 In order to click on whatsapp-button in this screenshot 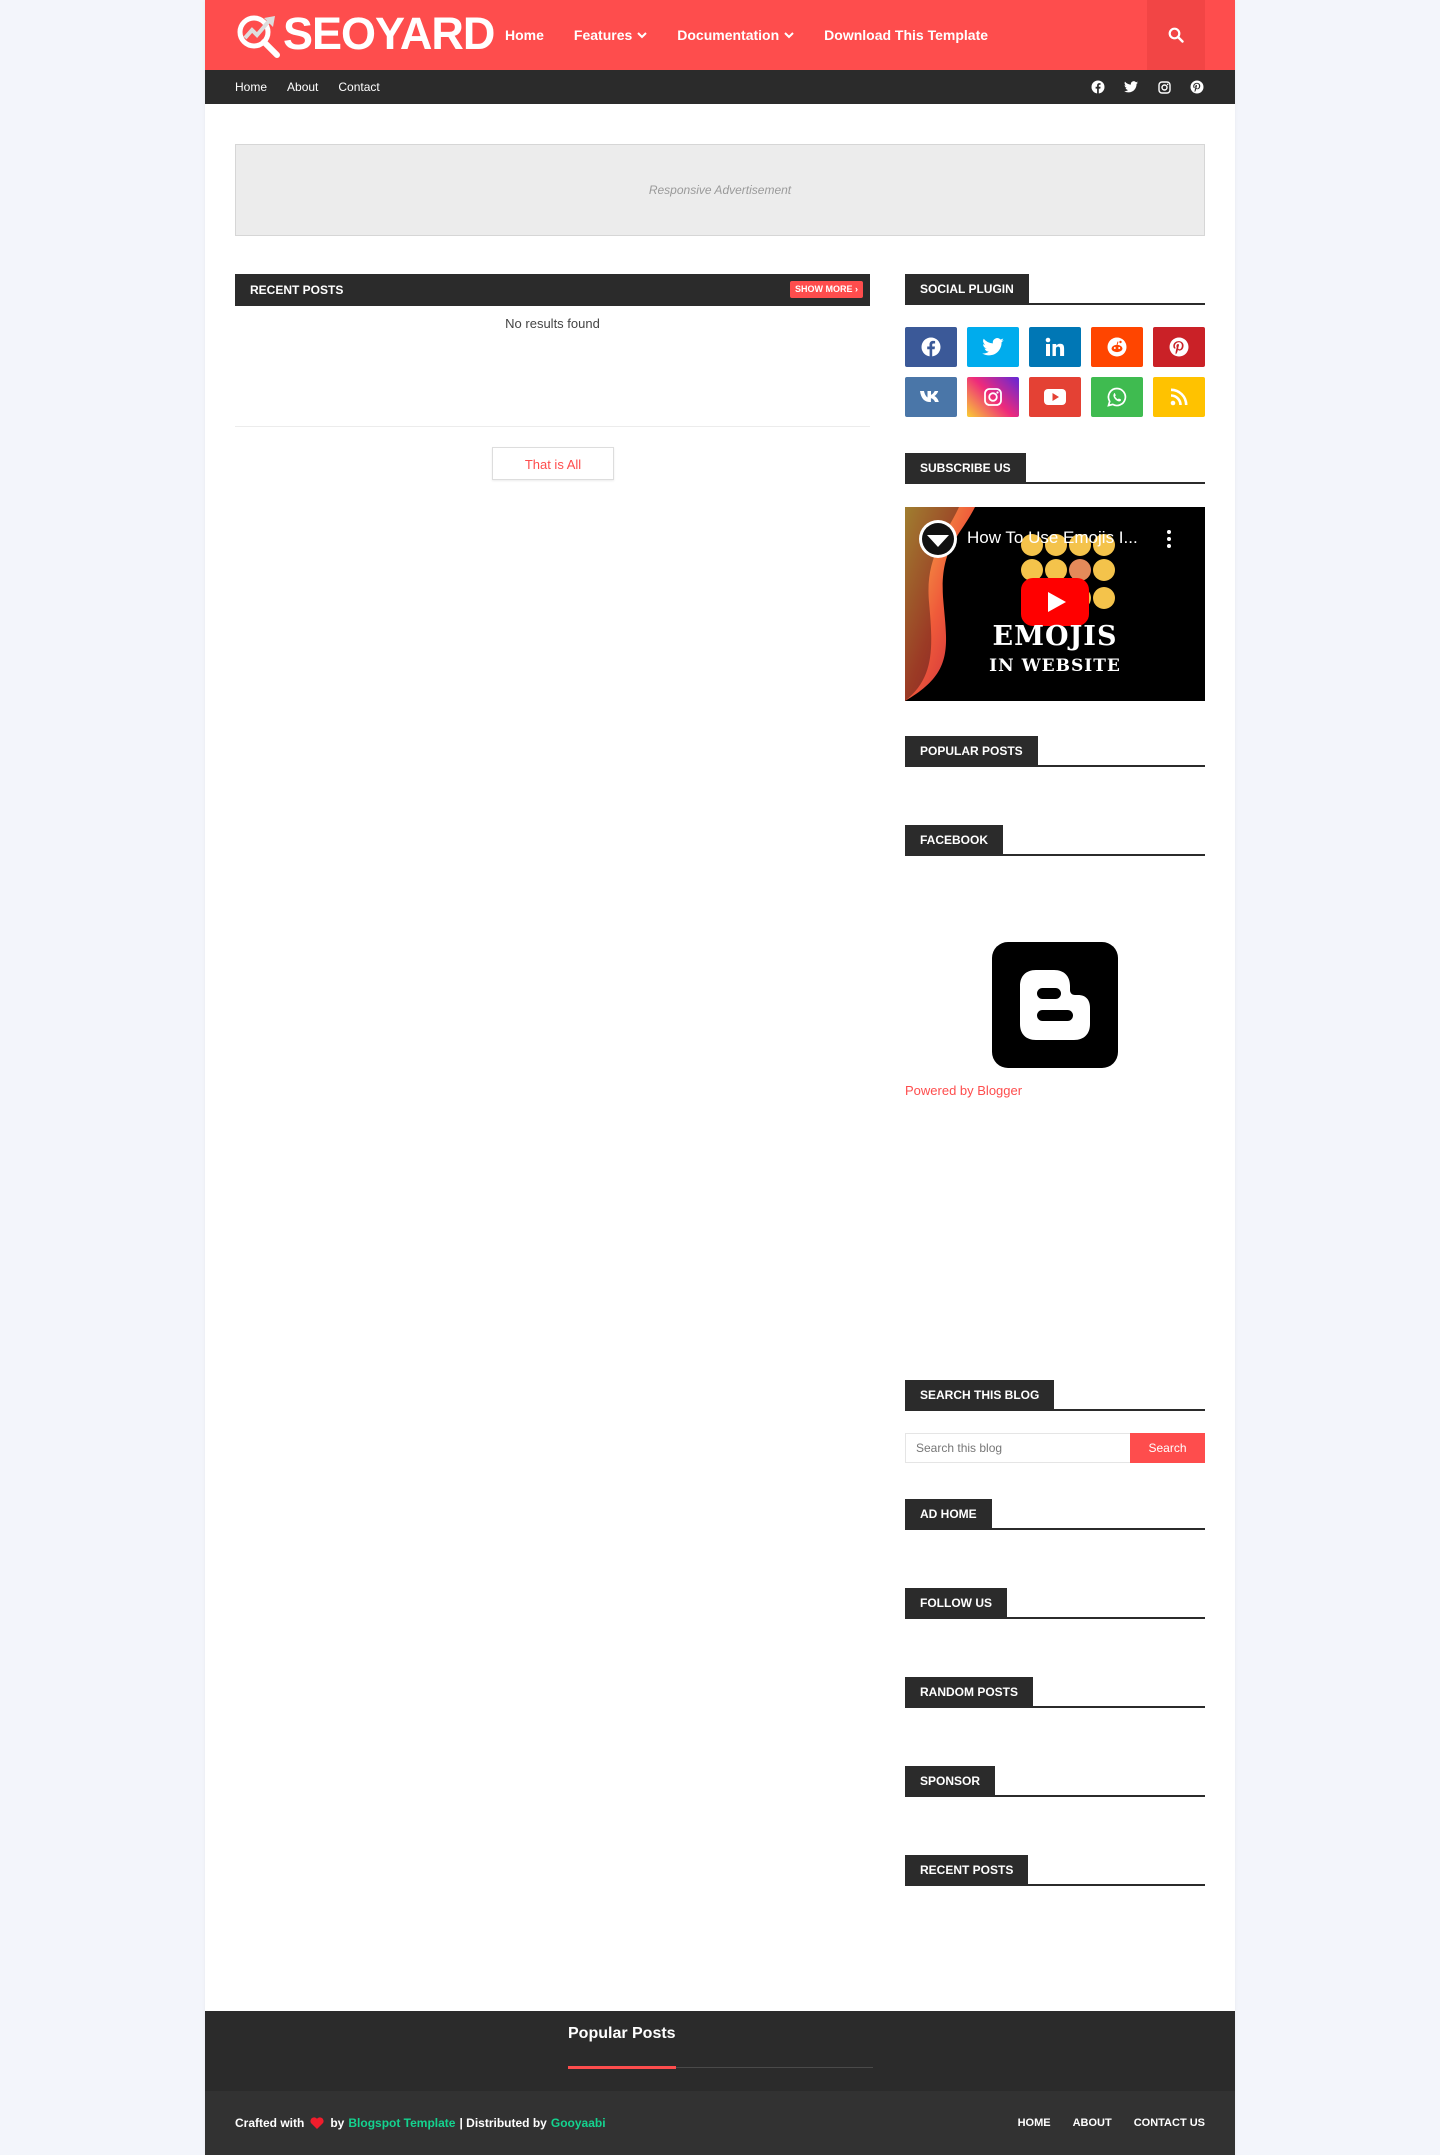, I will do `click(1117, 397)`.